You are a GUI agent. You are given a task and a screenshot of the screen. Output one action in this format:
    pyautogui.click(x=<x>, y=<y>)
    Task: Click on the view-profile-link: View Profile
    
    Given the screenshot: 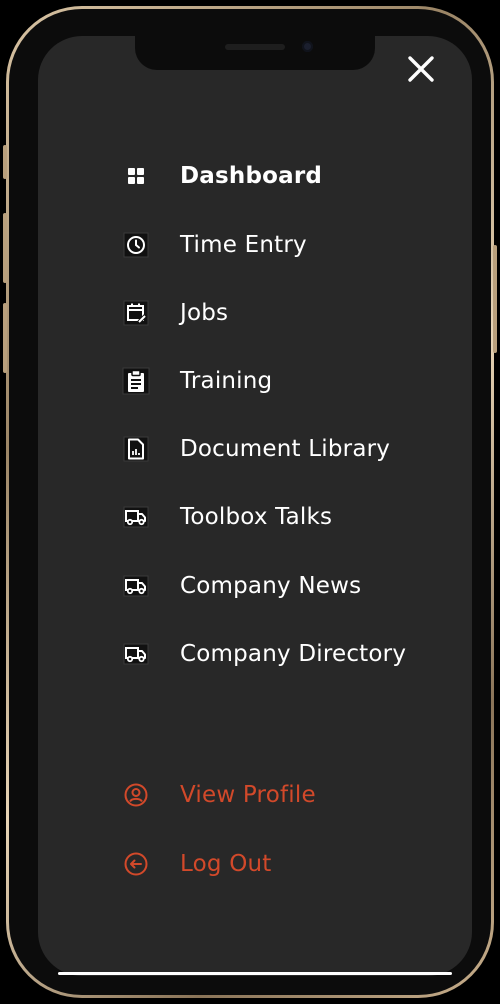 What is the action you would take?
    pyautogui.click(x=219, y=795)
    